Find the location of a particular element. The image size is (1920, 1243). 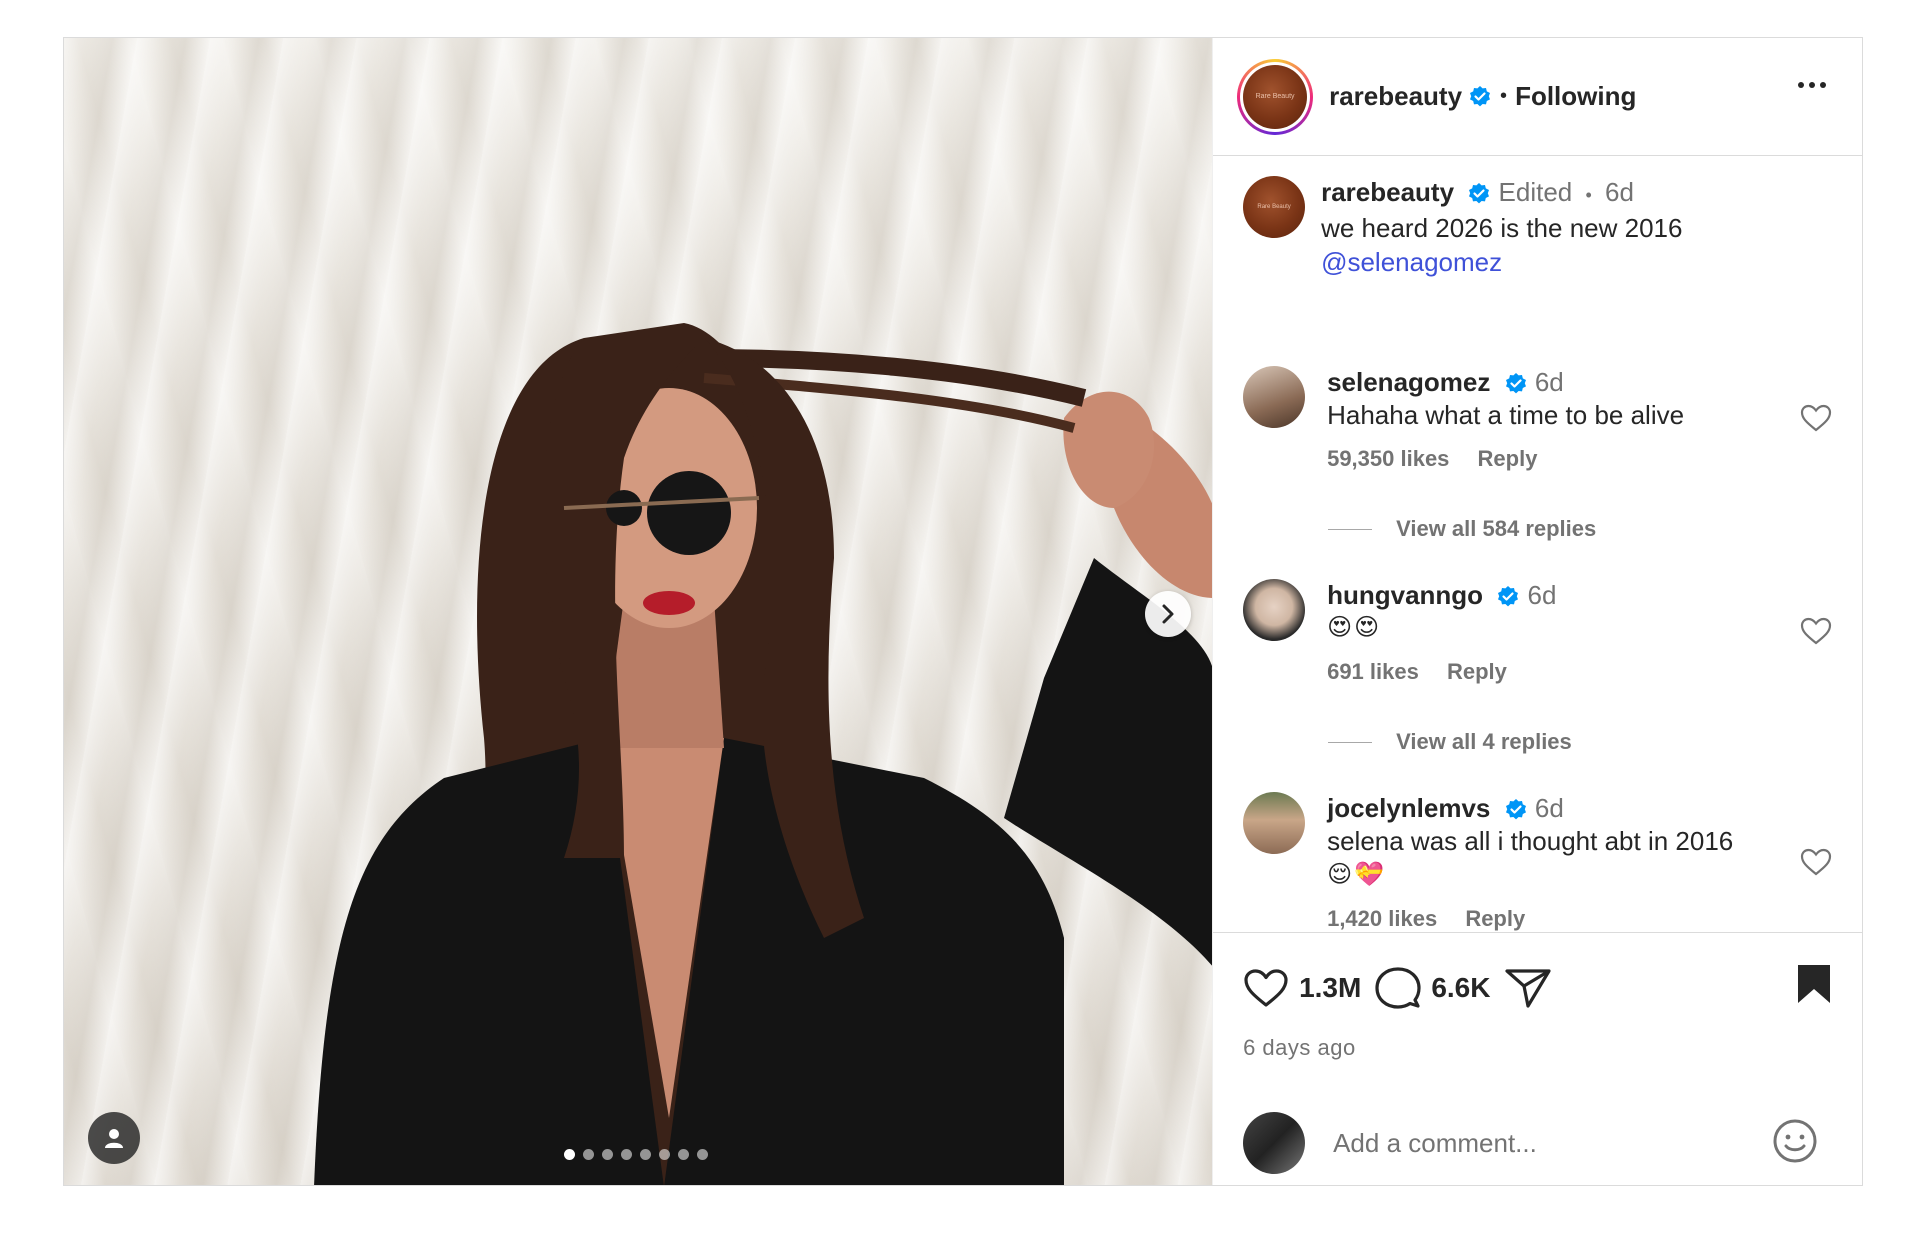

share-button is located at coordinates (1528, 988).